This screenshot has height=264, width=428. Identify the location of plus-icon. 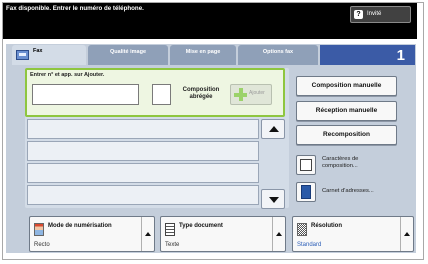
(240, 94).